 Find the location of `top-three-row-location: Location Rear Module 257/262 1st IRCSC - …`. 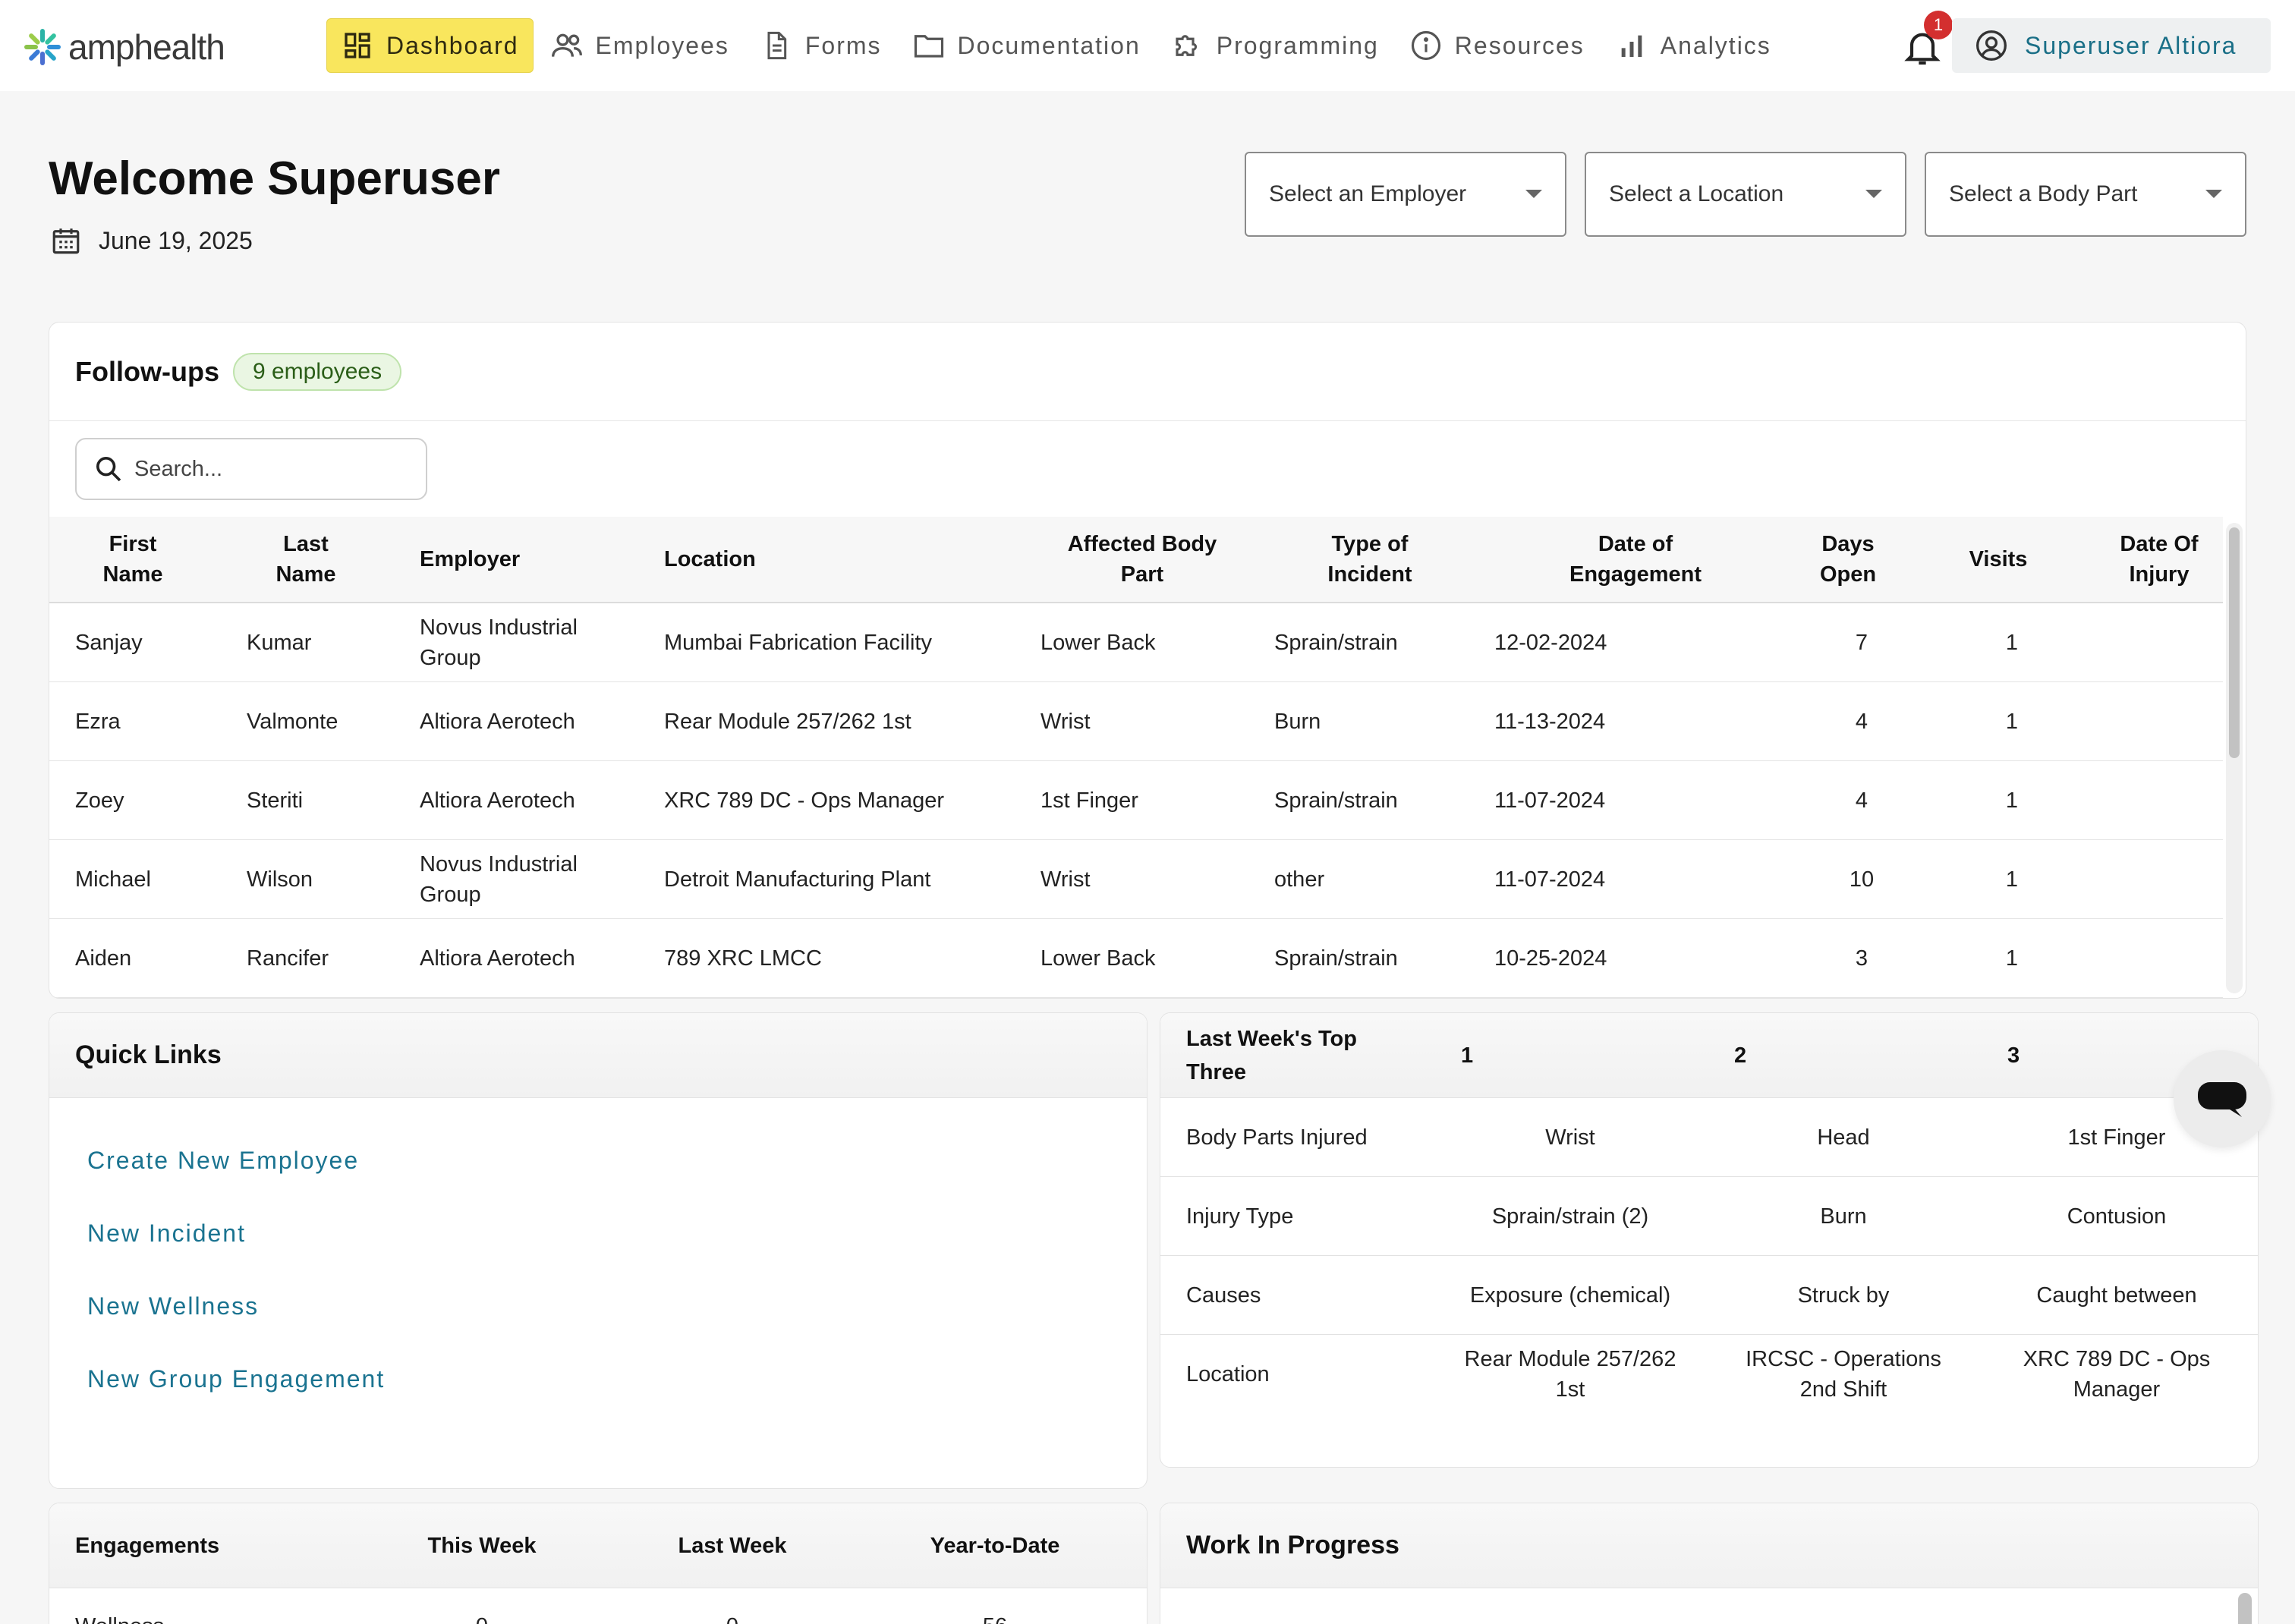

top-three-row-location: Location Rear Module 257/262 1st IRCSC - … is located at coordinates (1709, 1374).